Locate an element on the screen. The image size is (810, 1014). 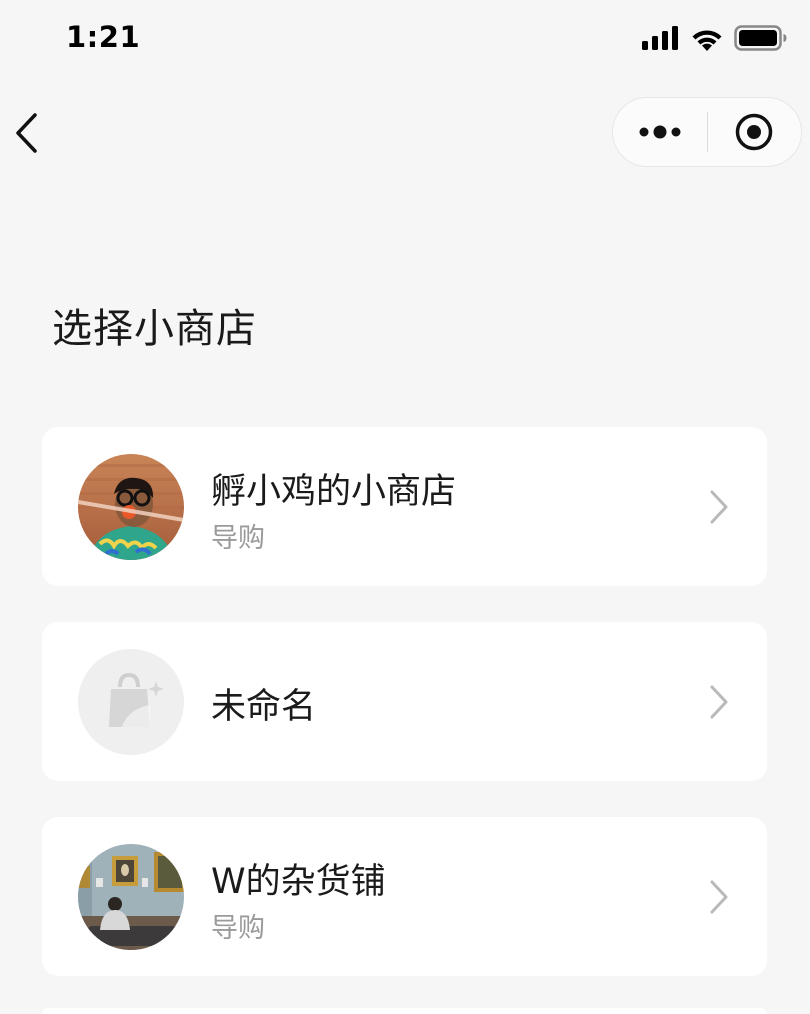
battery-icon is located at coordinates (760, 38).